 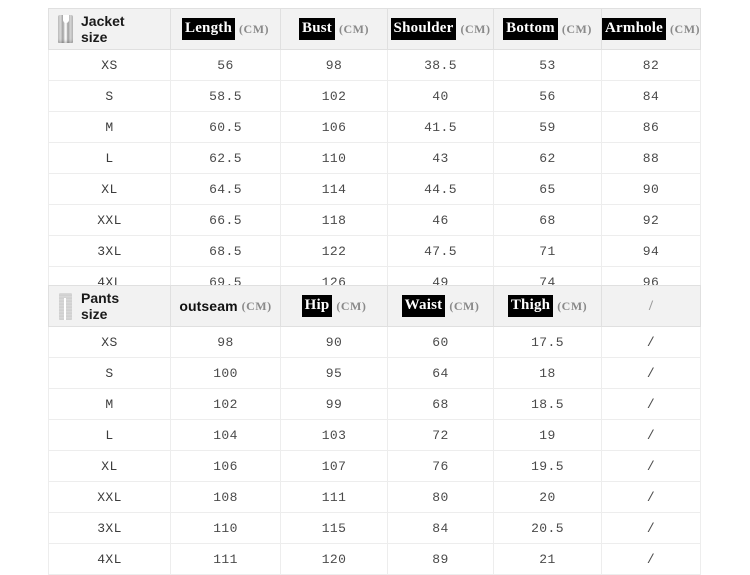 What do you see at coordinates (225, 435) in the screenshot?
I see `pants-row-3-outseam: 104` at bounding box center [225, 435].